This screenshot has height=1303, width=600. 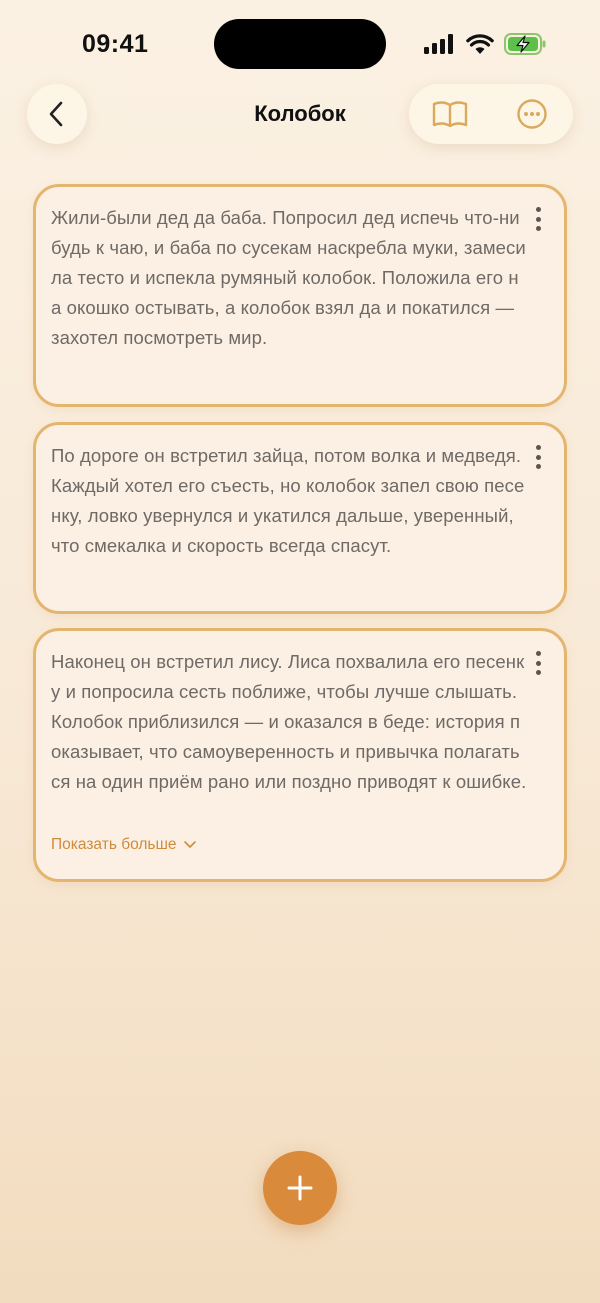 I want to click on cellular-signal-icon, so click(x=438, y=44).